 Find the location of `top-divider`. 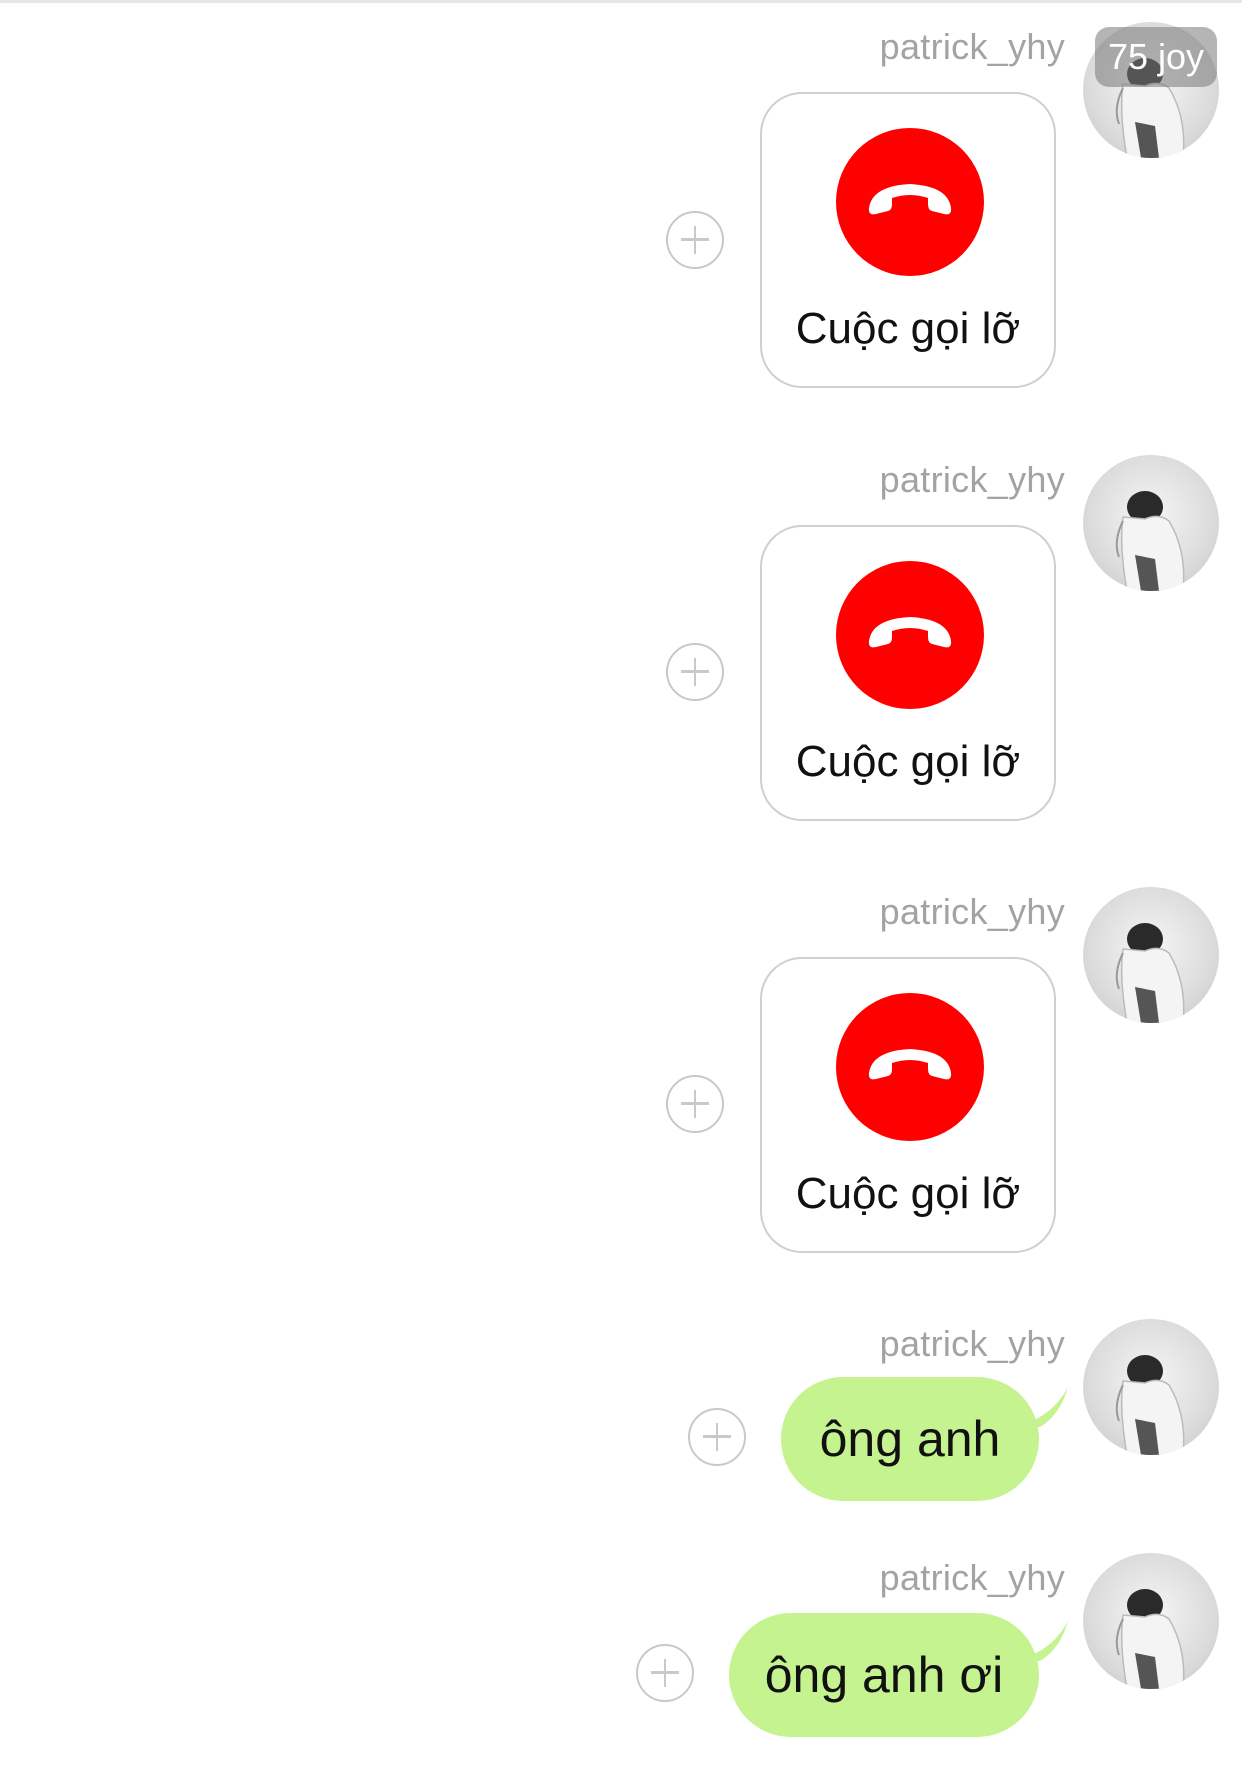

top-divider is located at coordinates (621, 1).